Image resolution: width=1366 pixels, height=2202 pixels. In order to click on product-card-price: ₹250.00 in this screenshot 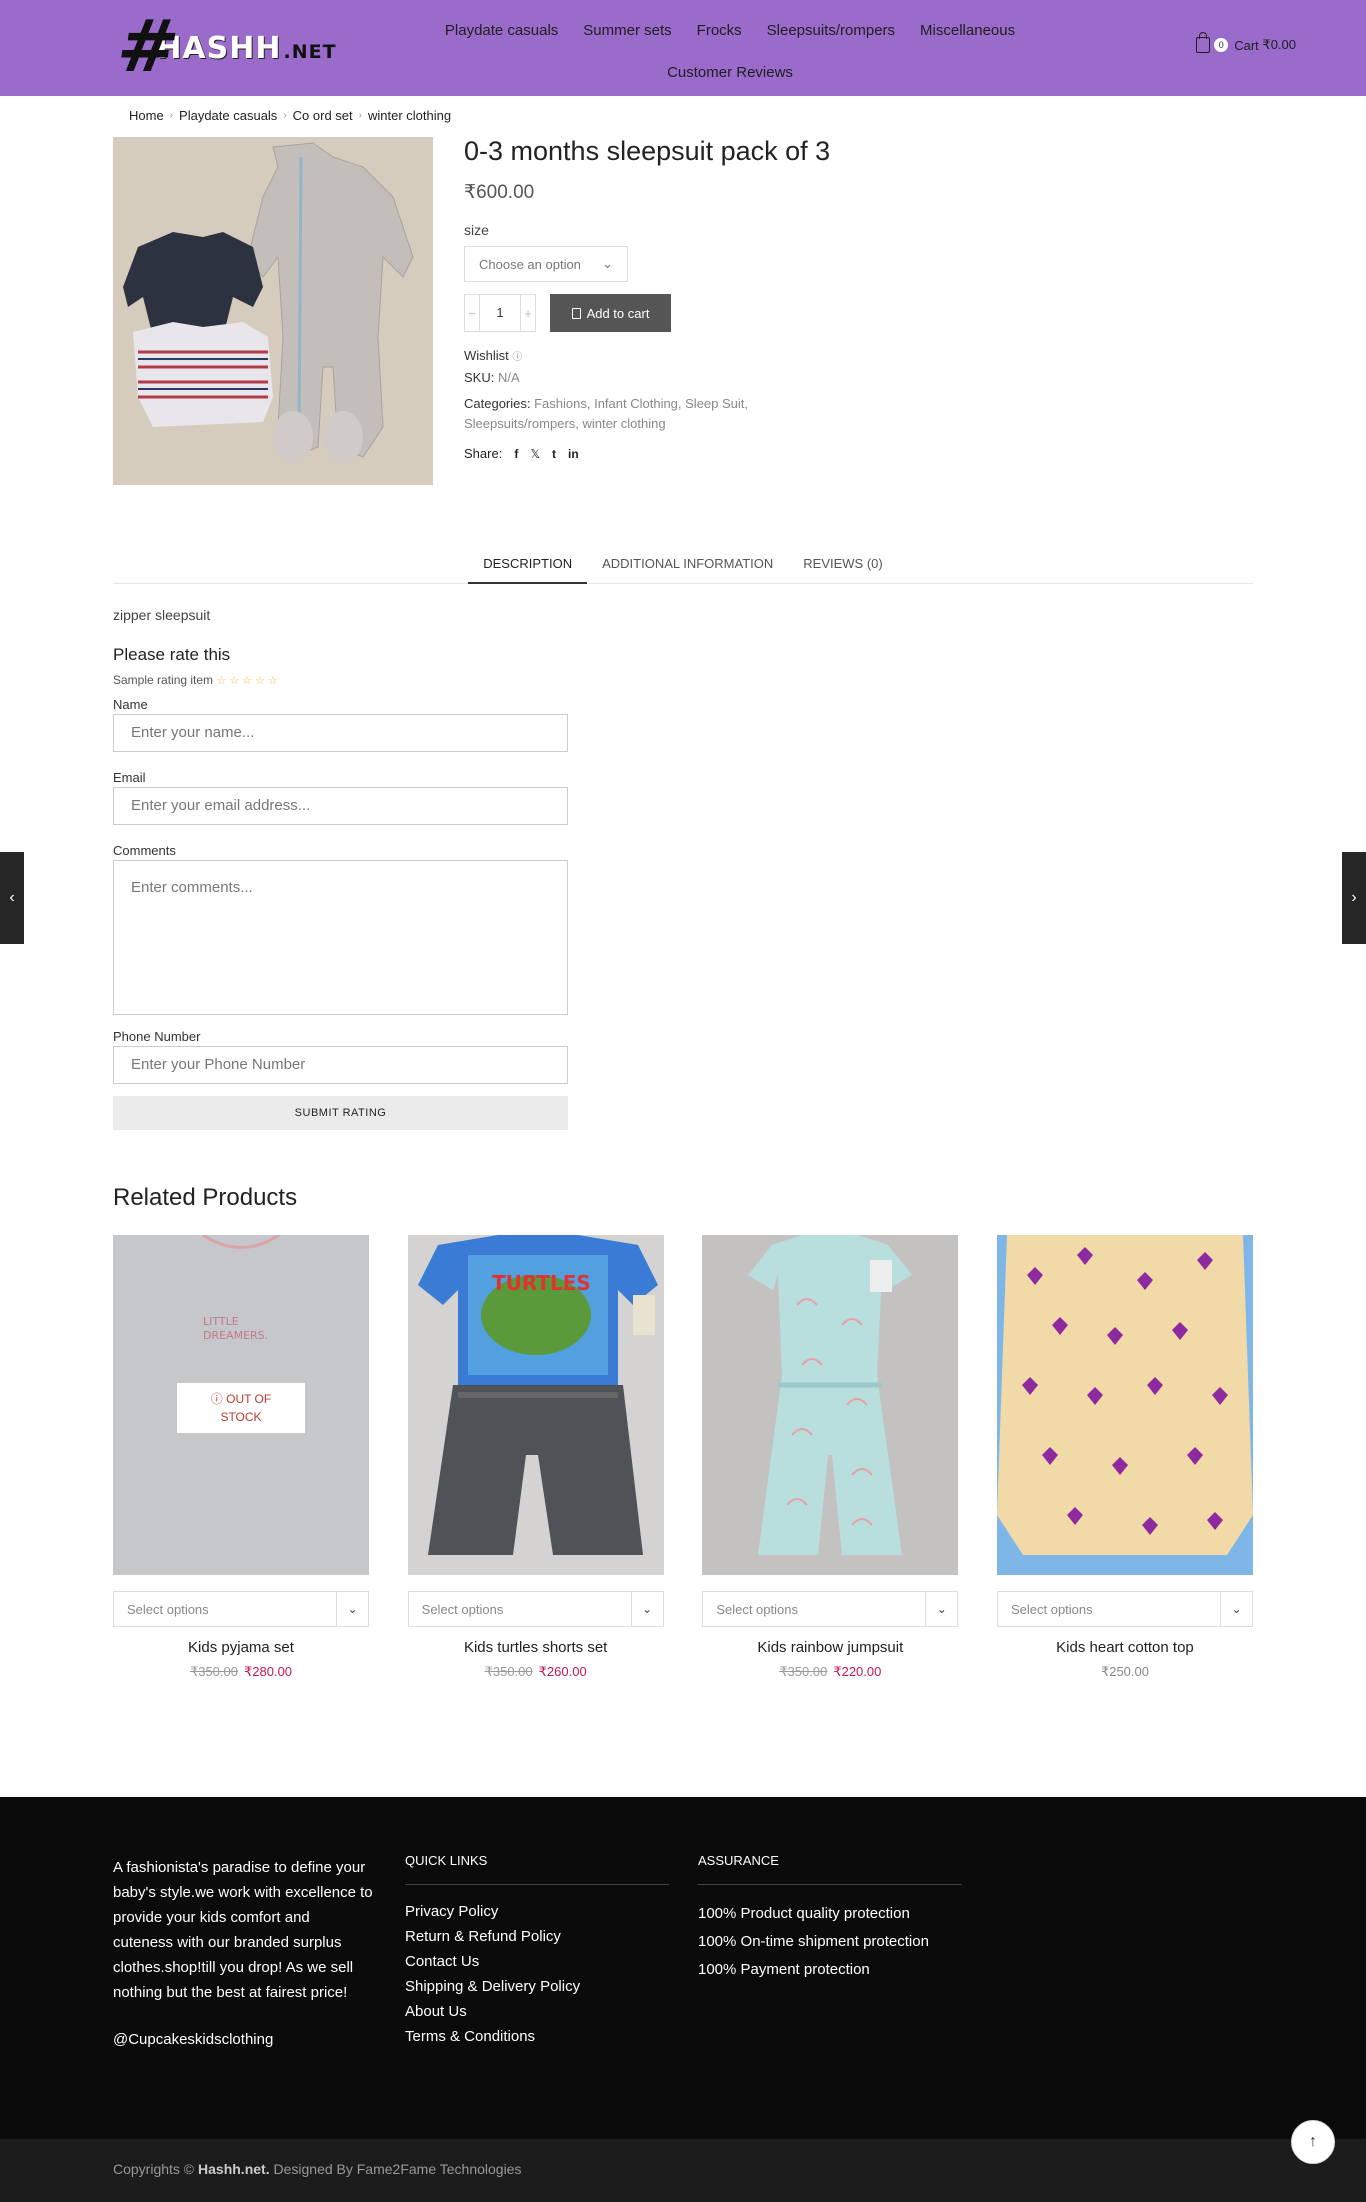, I will do `click(1124, 1671)`.